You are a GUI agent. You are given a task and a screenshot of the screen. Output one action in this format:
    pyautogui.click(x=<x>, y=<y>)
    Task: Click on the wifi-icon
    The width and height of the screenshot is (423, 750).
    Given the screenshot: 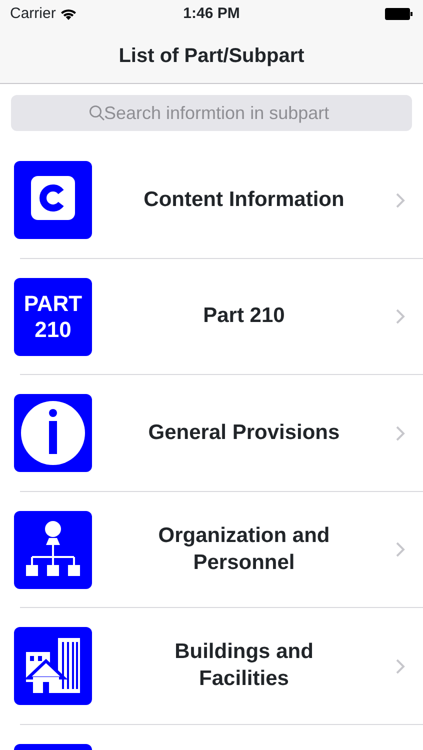 What is the action you would take?
    pyautogui.click(x=68, y=14)
    